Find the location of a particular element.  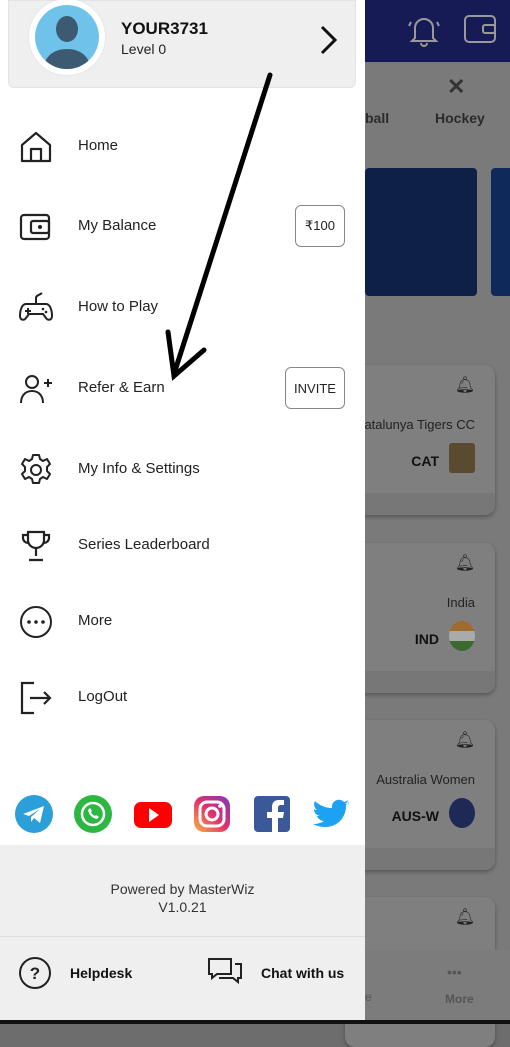

app-version: V1.0.21 is located at coordinates (182, 907).